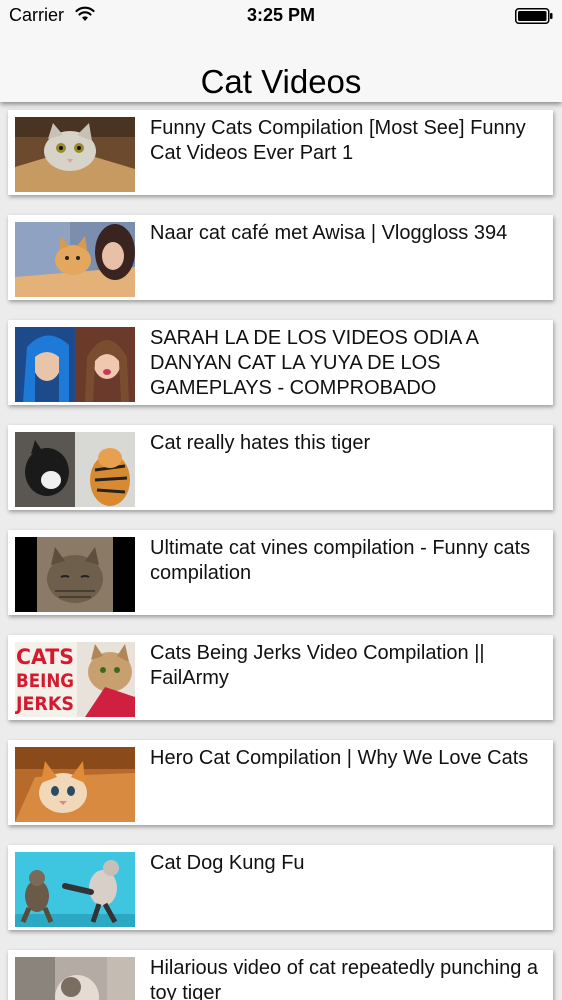 The height and width of the screenshot is (1000, 562). What do you see at coordinates (281, 15) in the screenshot?
I see `clock-label: 3:25 PM` at bounding box center [281, 15].